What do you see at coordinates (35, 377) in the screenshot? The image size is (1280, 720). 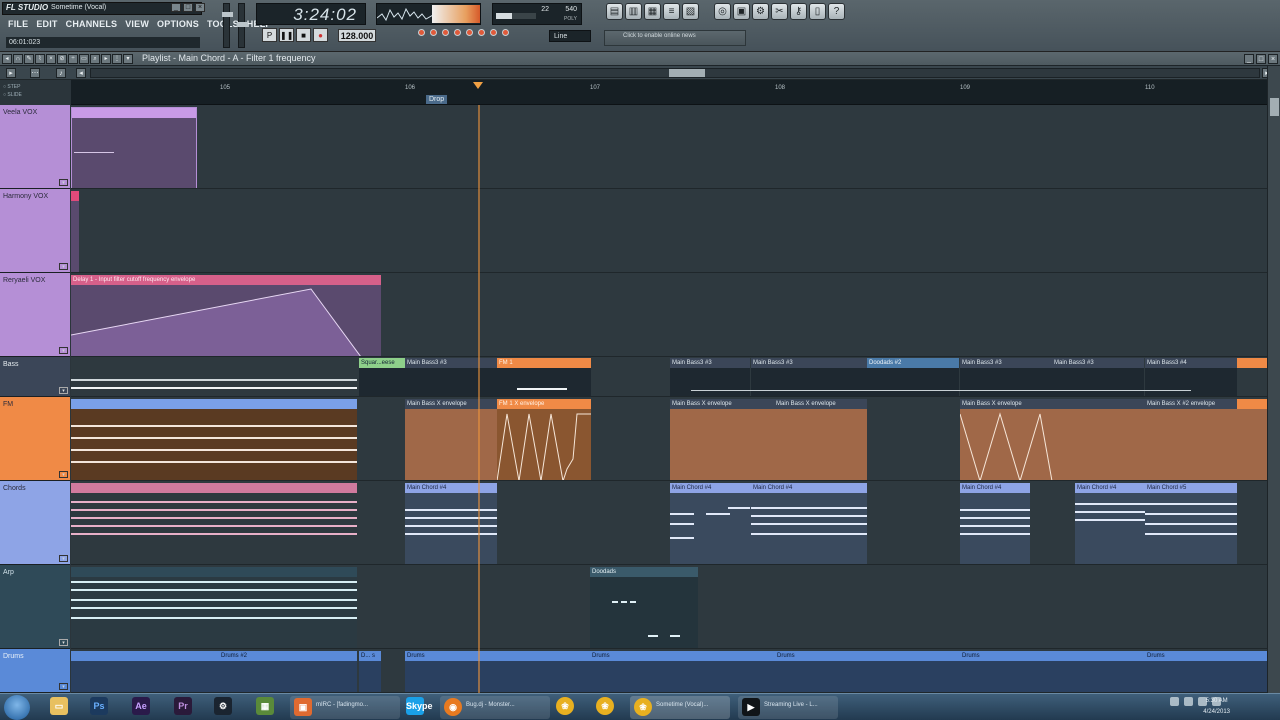 I see `track-label-bass: Bass ▾` at bounding box center [35, 377].